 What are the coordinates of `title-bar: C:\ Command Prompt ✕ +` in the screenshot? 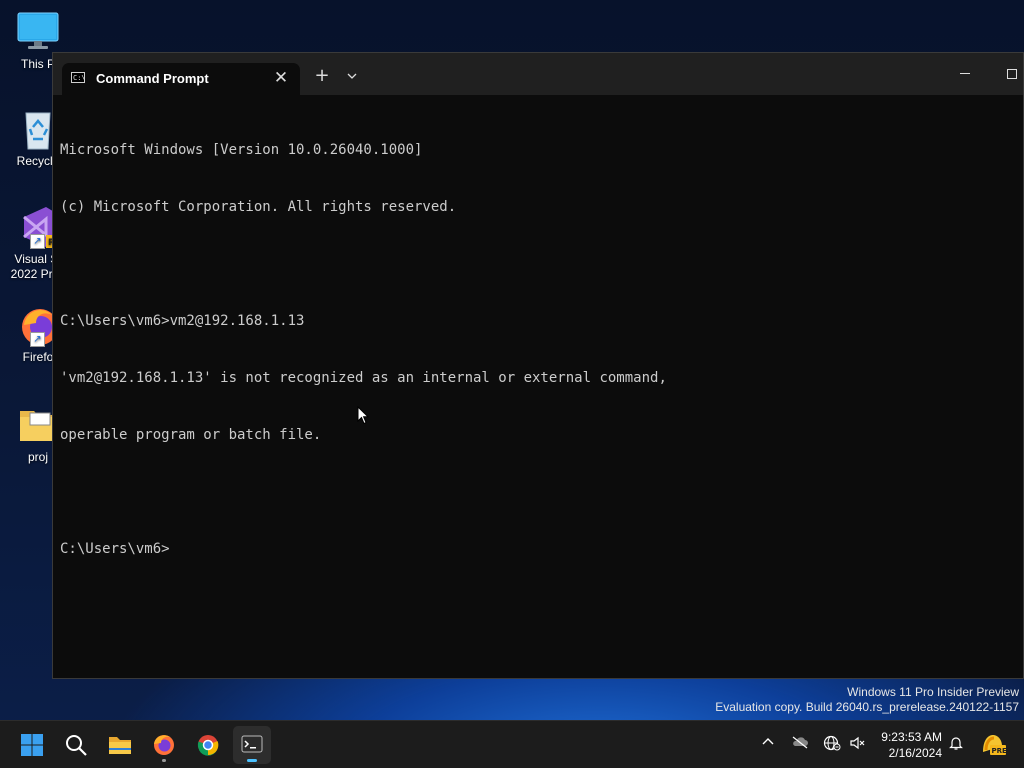 It's located at (538, 74).